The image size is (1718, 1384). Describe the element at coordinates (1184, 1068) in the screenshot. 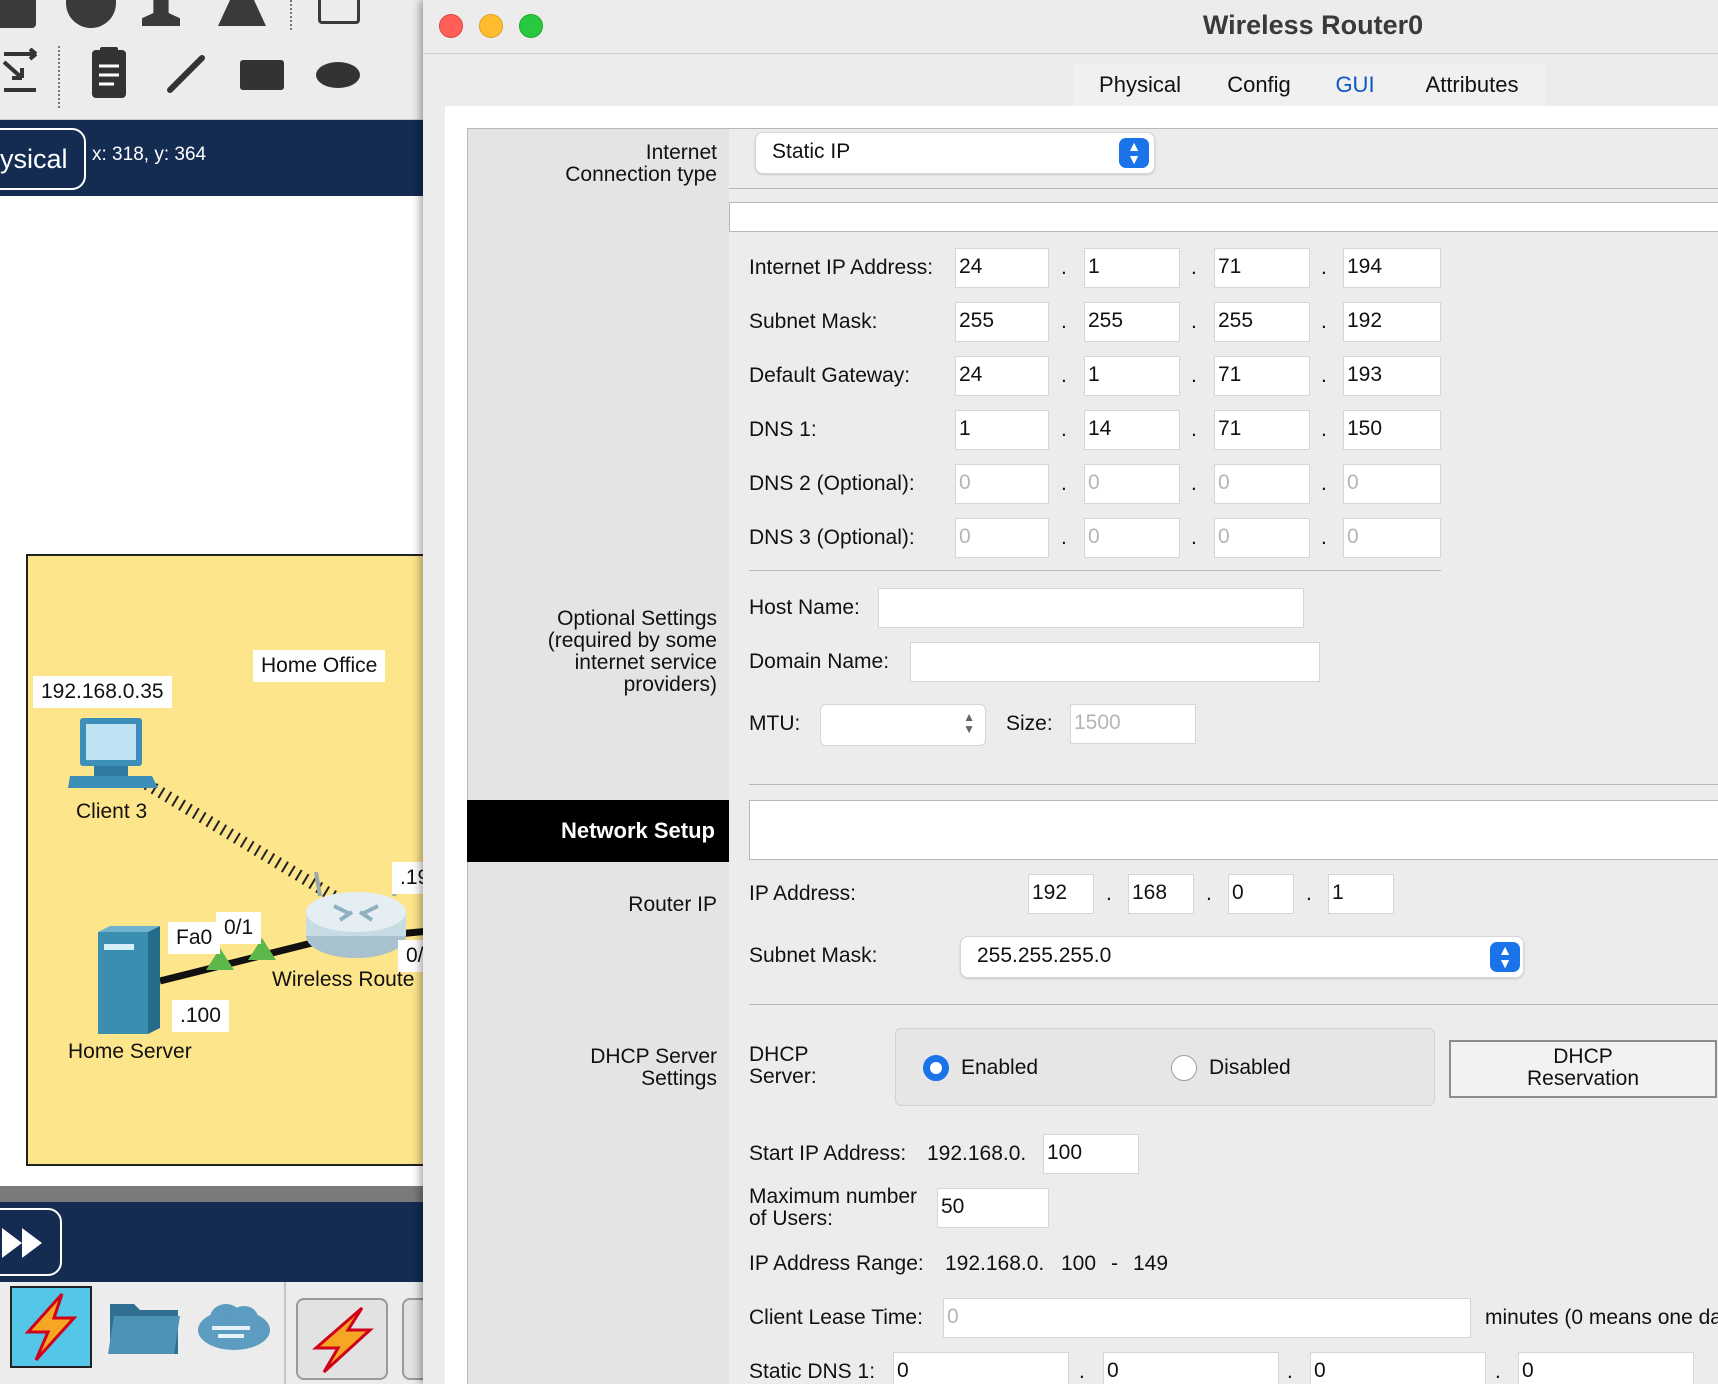

I see `dhcp-disabled-radio` at that location.